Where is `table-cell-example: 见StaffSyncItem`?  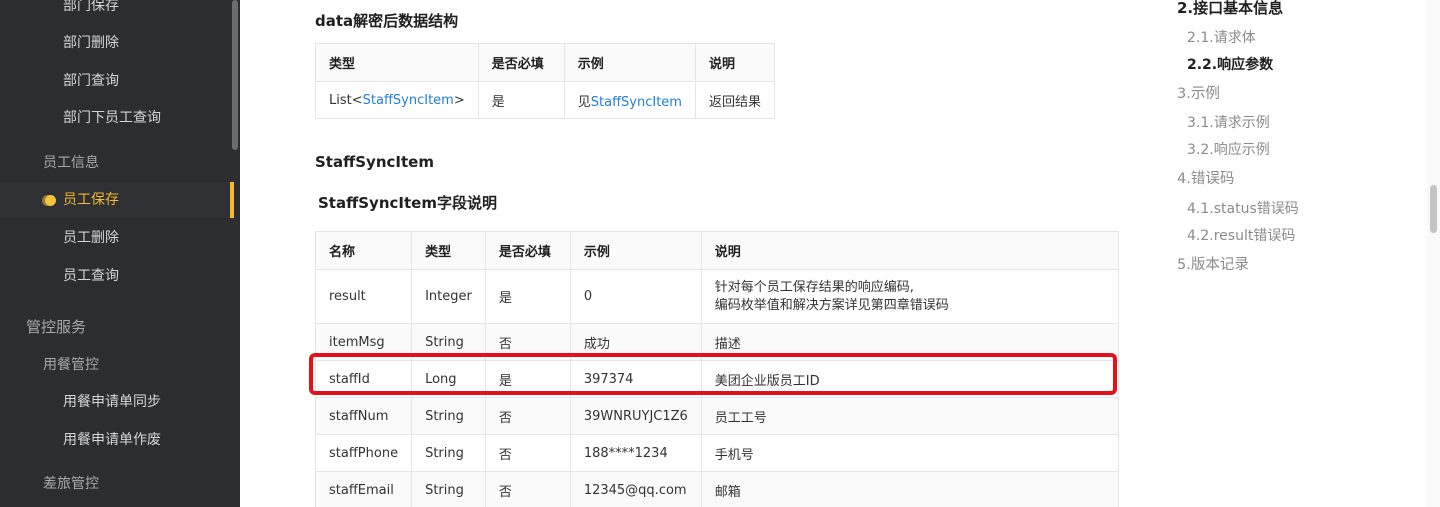
table-cell-example: 见StaffSyncItem is located at coordinates (629, 100).